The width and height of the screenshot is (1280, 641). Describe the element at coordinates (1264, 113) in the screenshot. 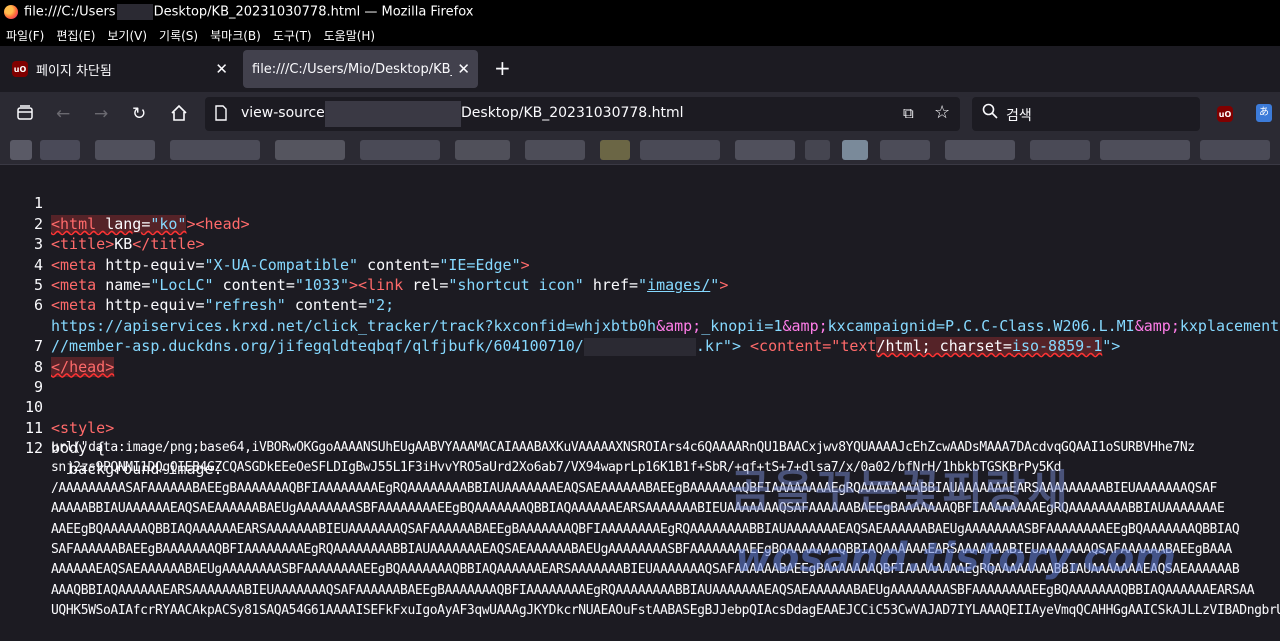

I see `translate-extension-icon: あ` at that location.